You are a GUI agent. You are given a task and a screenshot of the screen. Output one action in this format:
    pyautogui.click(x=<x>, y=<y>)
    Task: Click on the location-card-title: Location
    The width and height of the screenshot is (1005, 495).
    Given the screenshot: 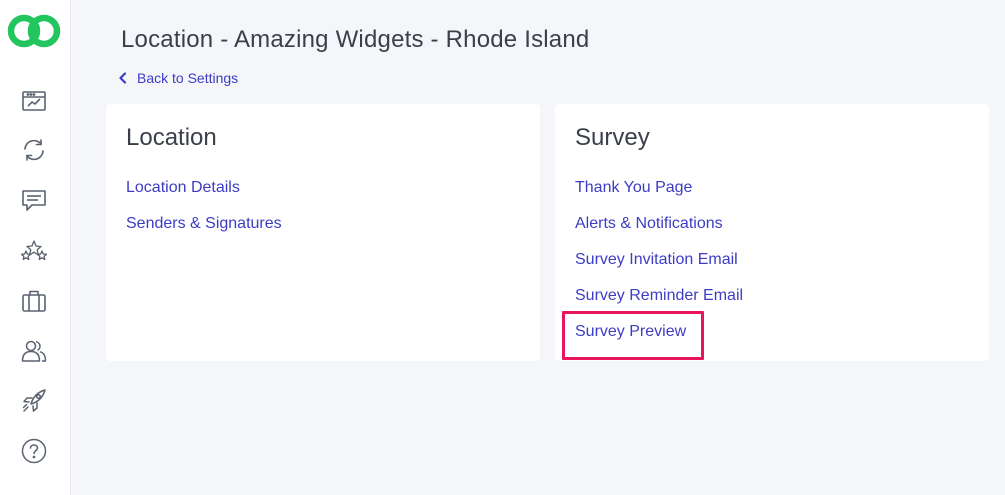 What is the action you would take?
    pyautogui.click(x=171, y=137)
    